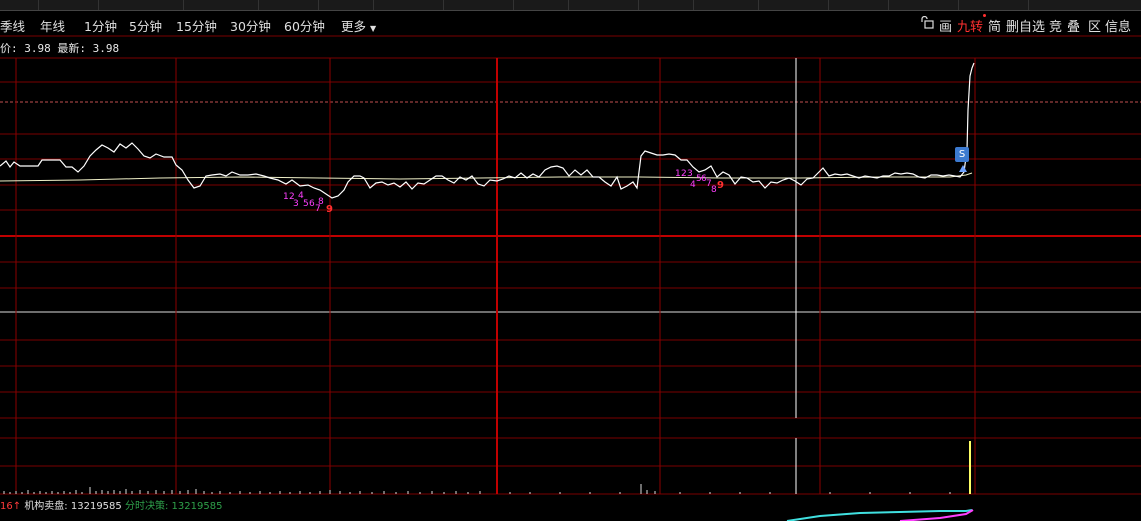  Describe the element at coordinates (146, 506) in the screenshot. I see `fenshi-label: 分时决策:` at that location.